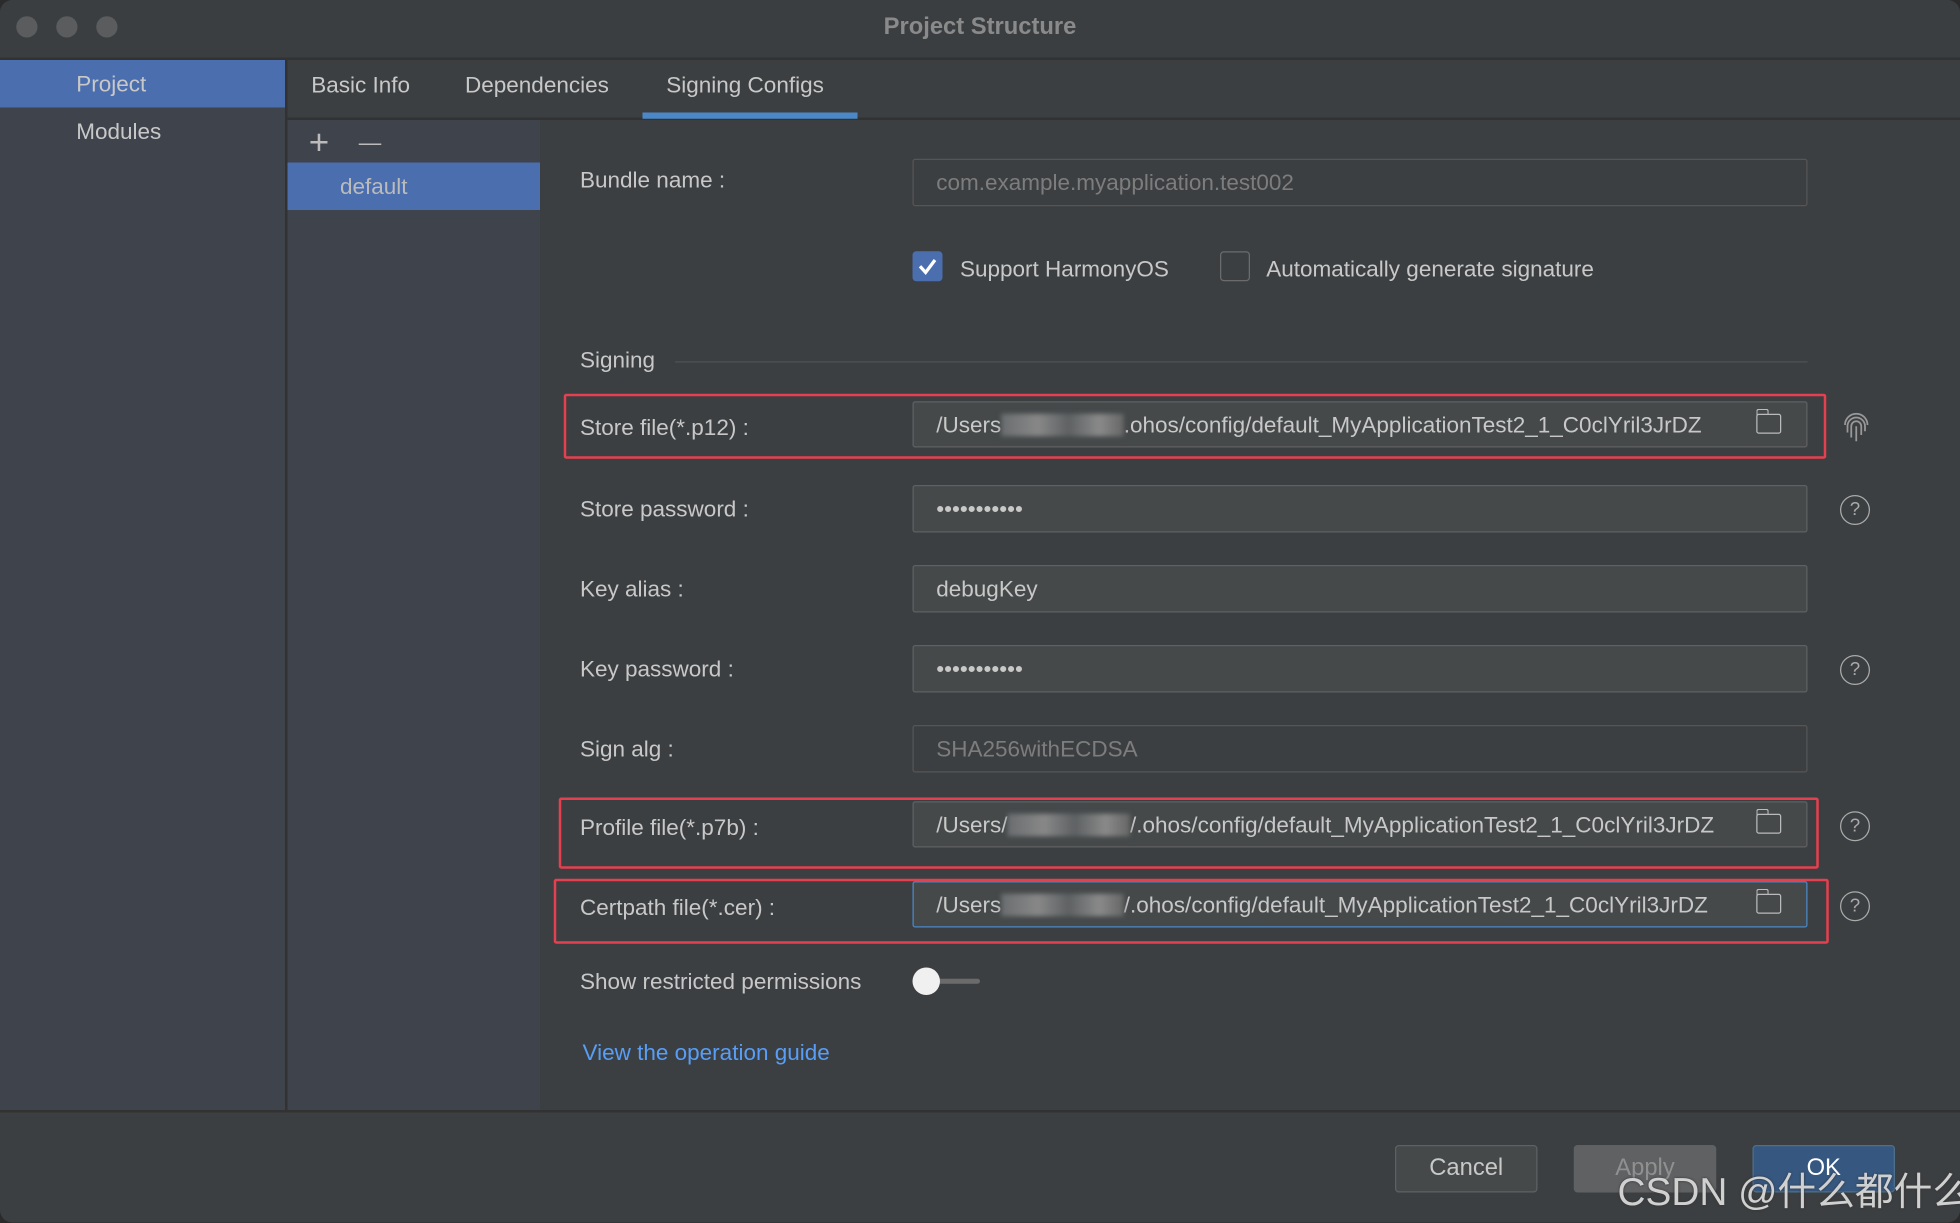 This screenshot has height=1223, width=1960. I want to click on profile-file-label: Profile file(*.p7b) :, so click(669, 828).